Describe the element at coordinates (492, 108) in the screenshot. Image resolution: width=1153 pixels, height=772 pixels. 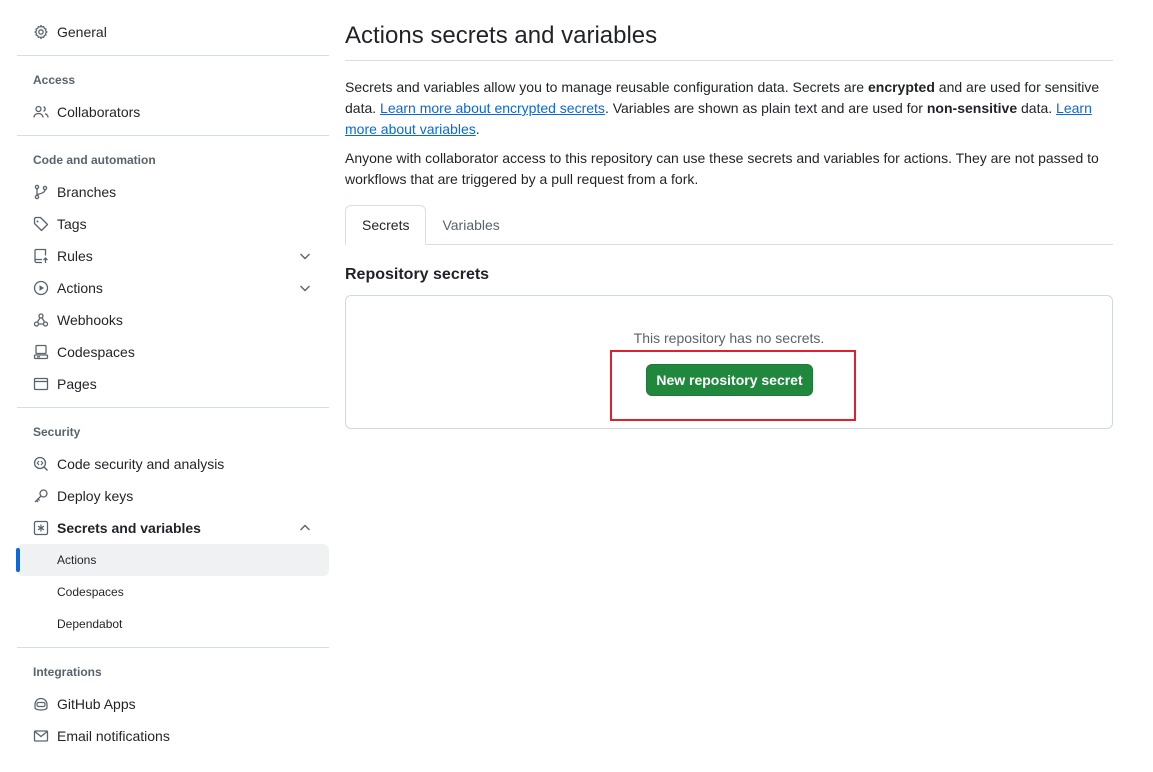
I see `learn-more-secrets-link: Learn more about encrypted secrets` at that location.